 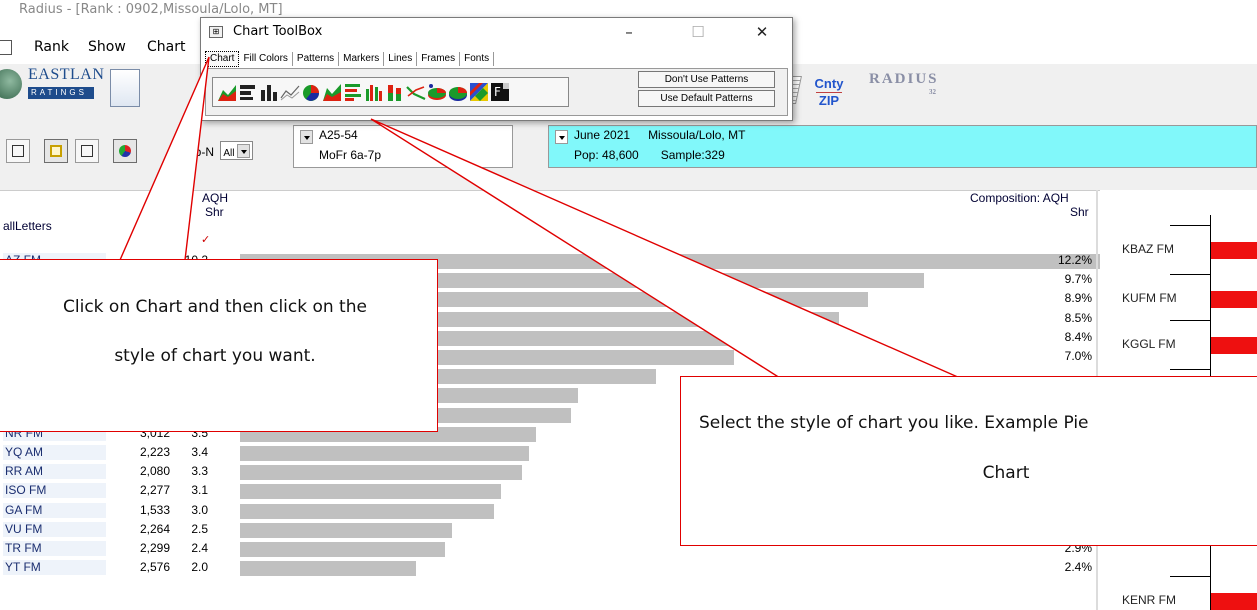 I want to click on topn-value: All, so click(x=229, y=153).